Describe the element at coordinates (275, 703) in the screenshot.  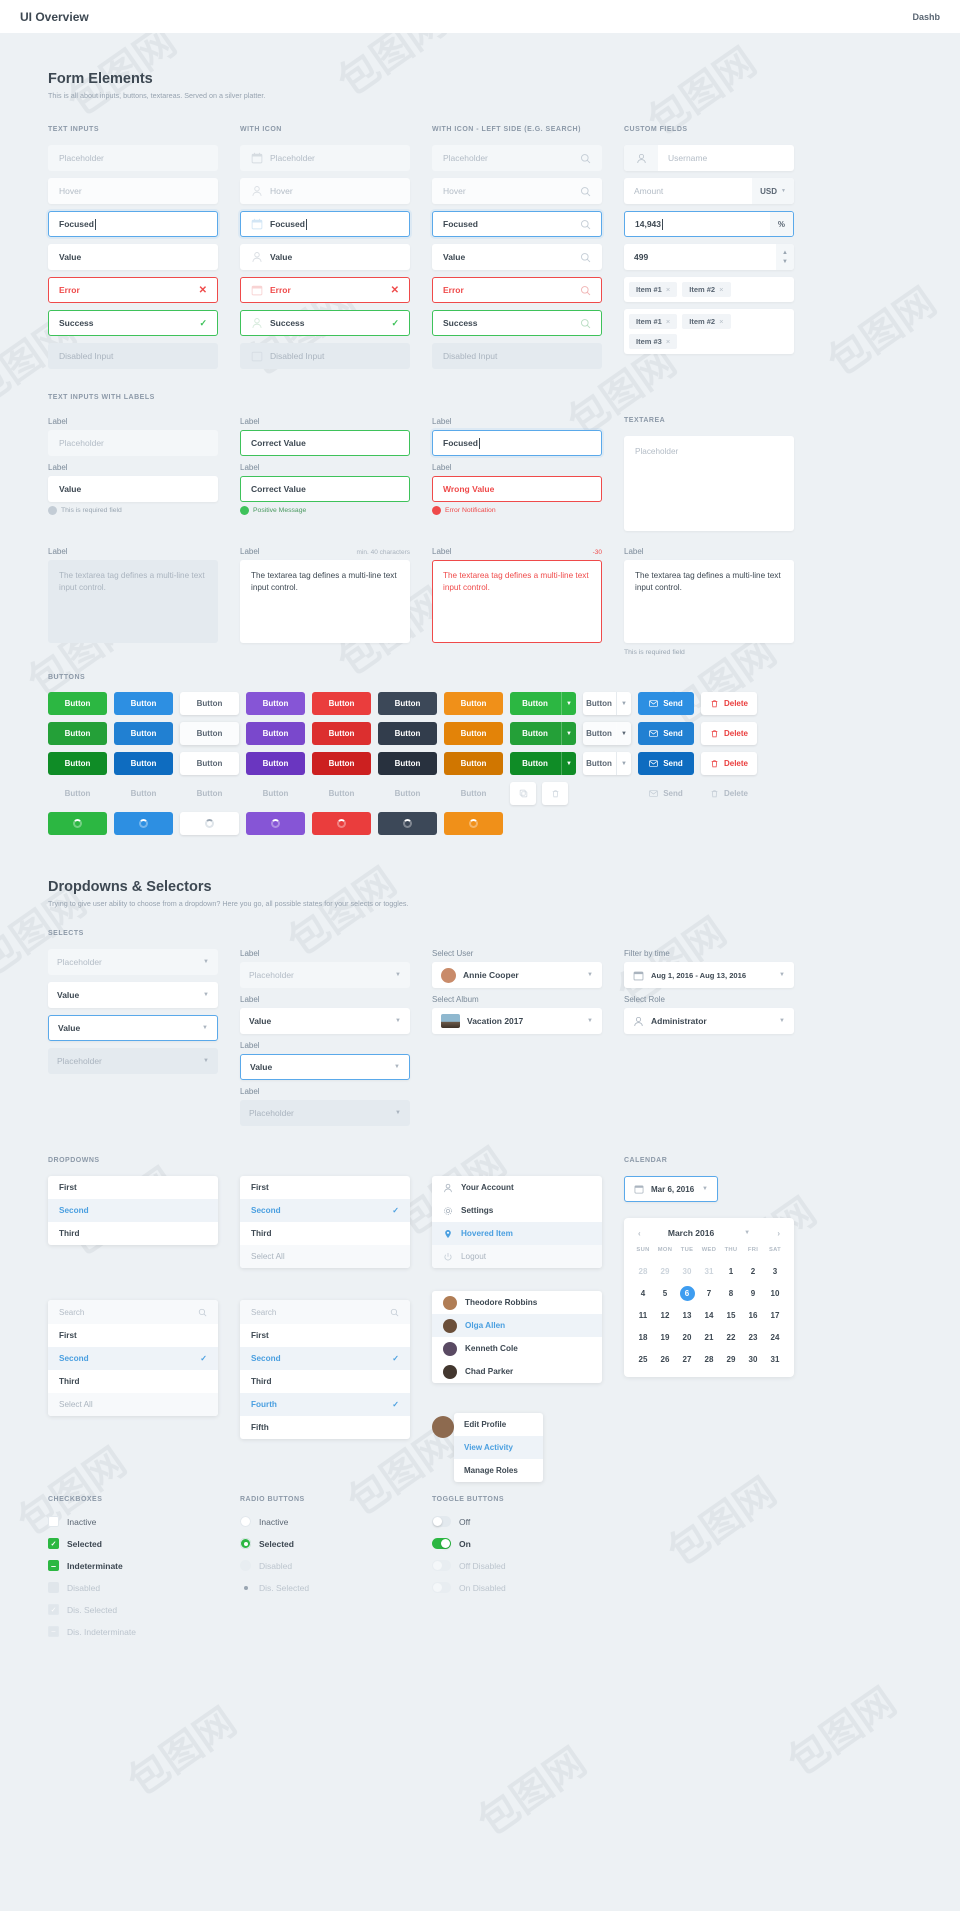
I see `button-purple: Button` at that location.